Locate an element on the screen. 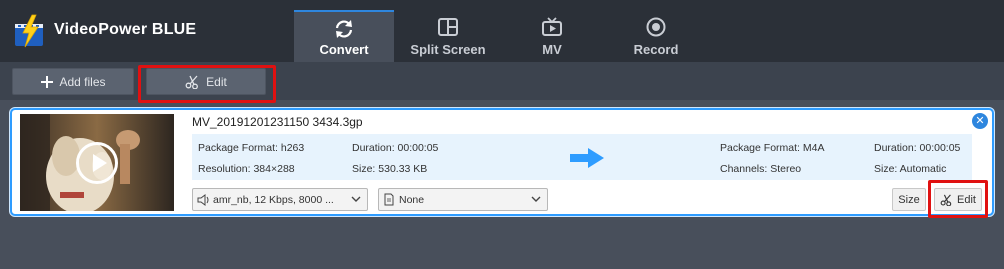  document-icon is located at coordinates (389, 199).